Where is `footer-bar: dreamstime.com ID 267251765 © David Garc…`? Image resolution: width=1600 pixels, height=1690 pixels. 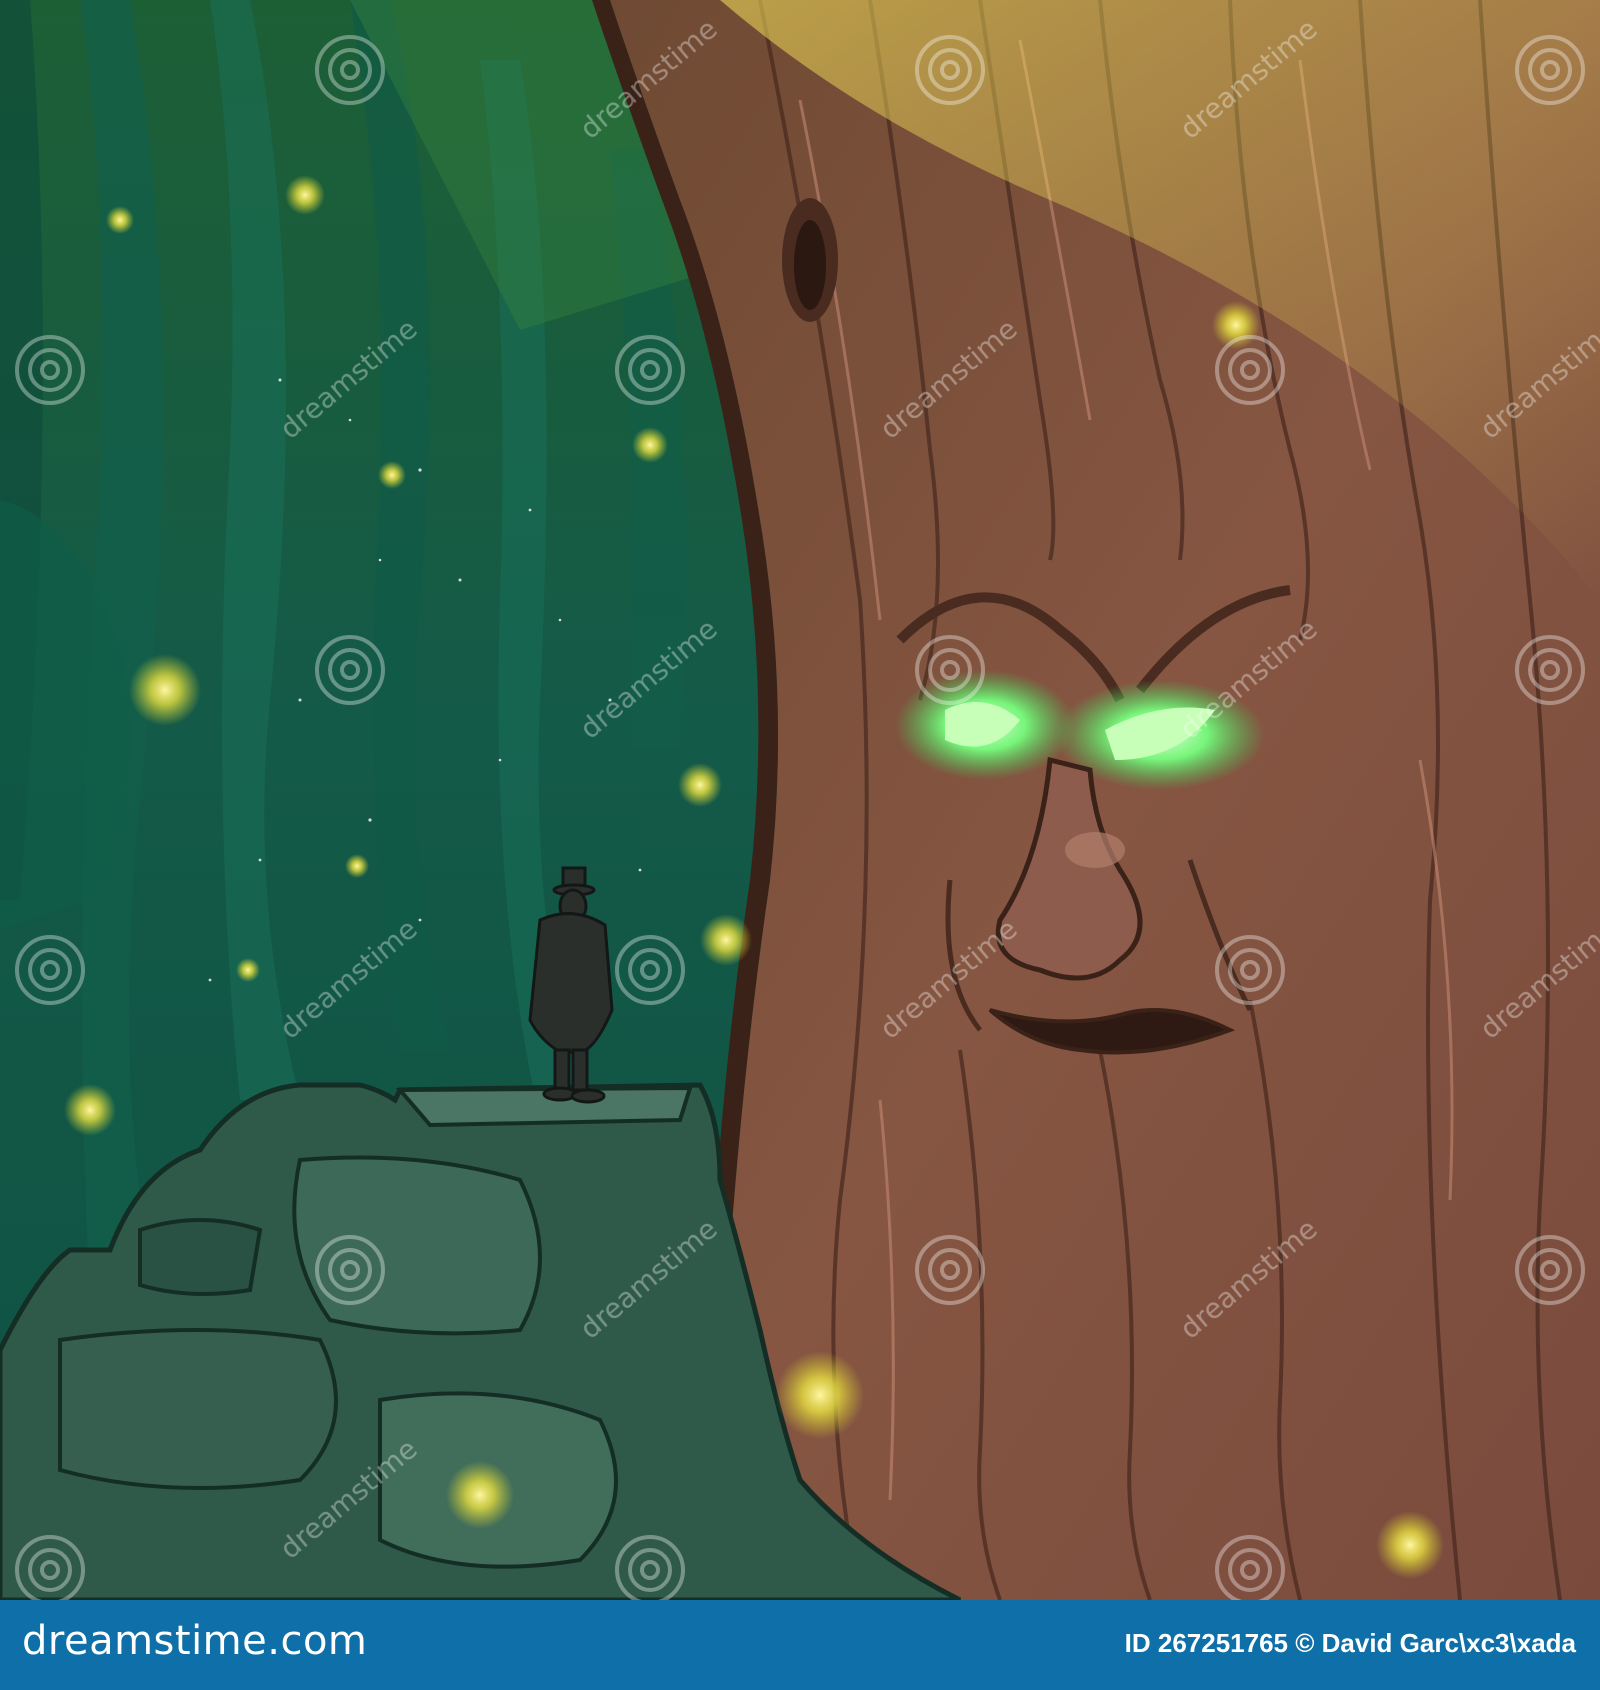
footer-bar: dreamstime.com ID 267251765 © David Garc… is located at coordinates (800, 1645).